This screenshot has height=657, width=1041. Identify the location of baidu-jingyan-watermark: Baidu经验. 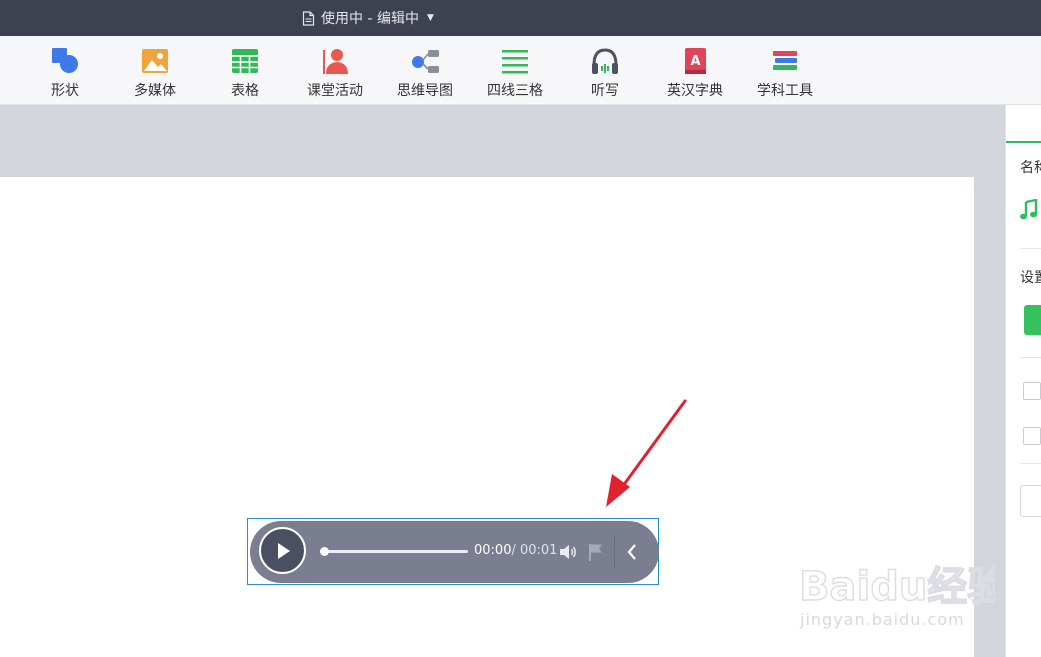
(896, 586).